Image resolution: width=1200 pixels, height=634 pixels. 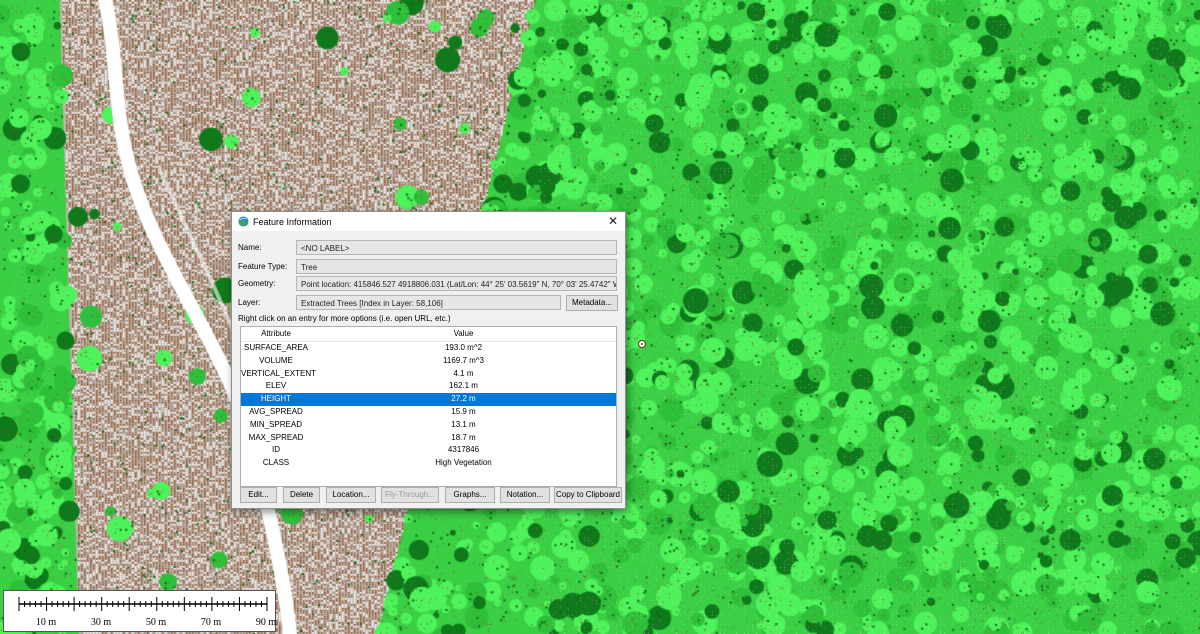 I want to click on name-row: Name: <NO LABEL>, so click(x=427, y=247).